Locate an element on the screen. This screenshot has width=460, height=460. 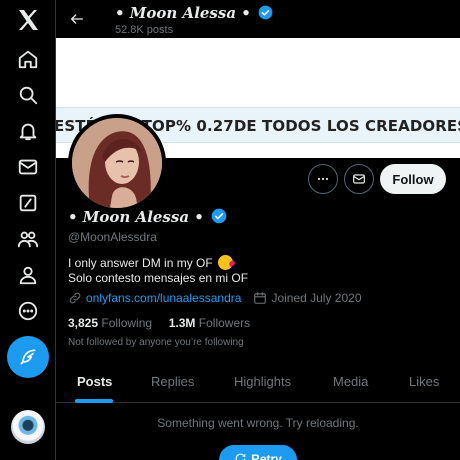
profile-tabs: Posts Replies Highlights Media Likes is located at coordinates (258, 383).